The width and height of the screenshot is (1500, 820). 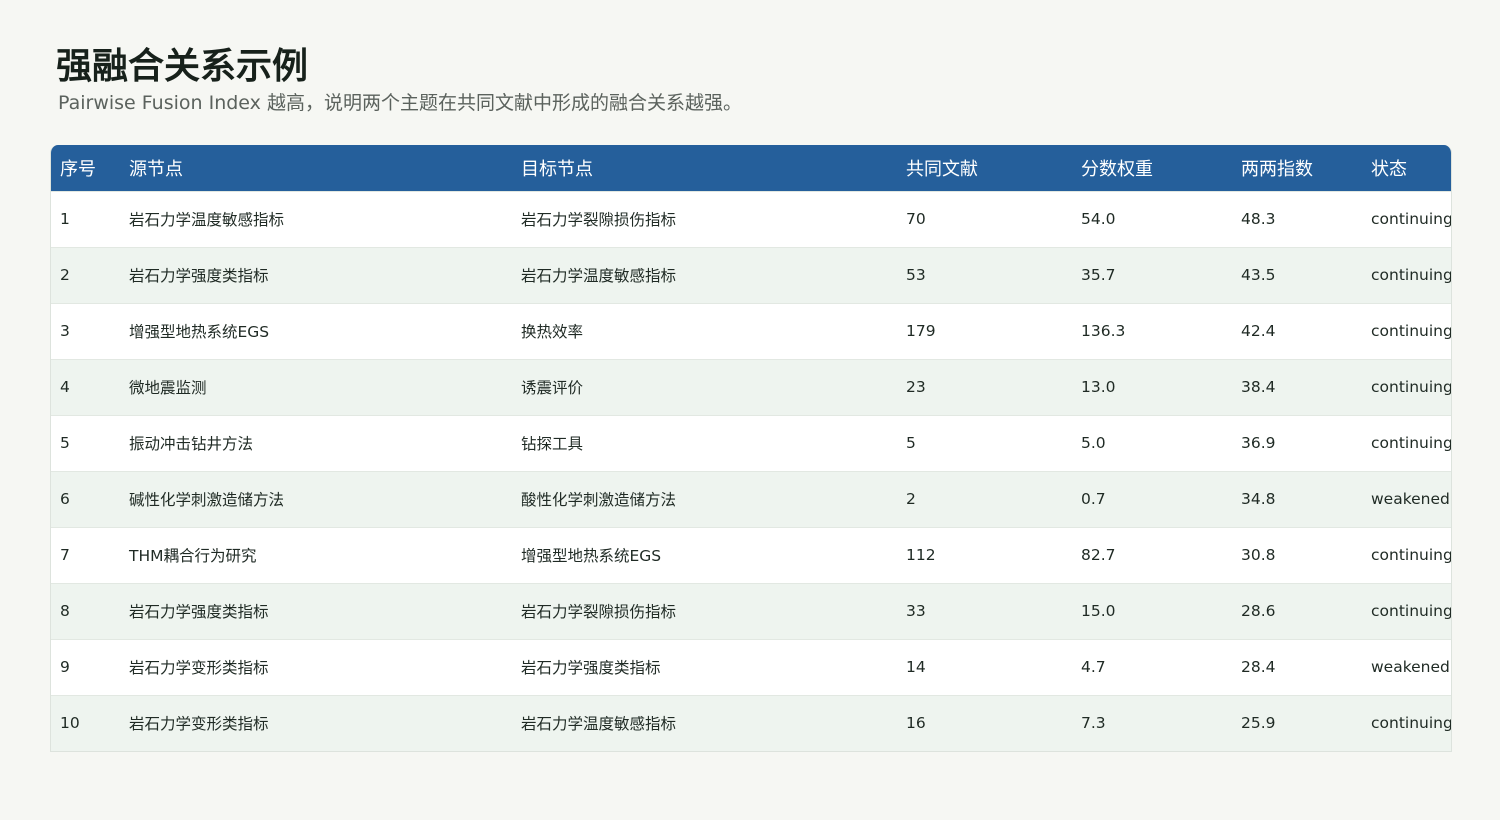 I want to click on cell-source-node: 增强型地热系统EGS, so click(x=199, y=332).